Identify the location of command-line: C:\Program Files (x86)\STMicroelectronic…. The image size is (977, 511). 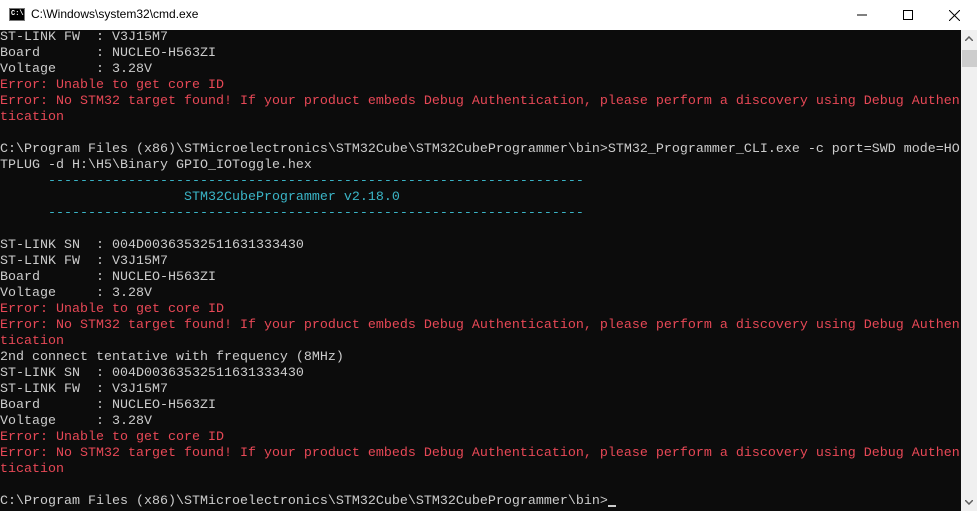
(480, 149).